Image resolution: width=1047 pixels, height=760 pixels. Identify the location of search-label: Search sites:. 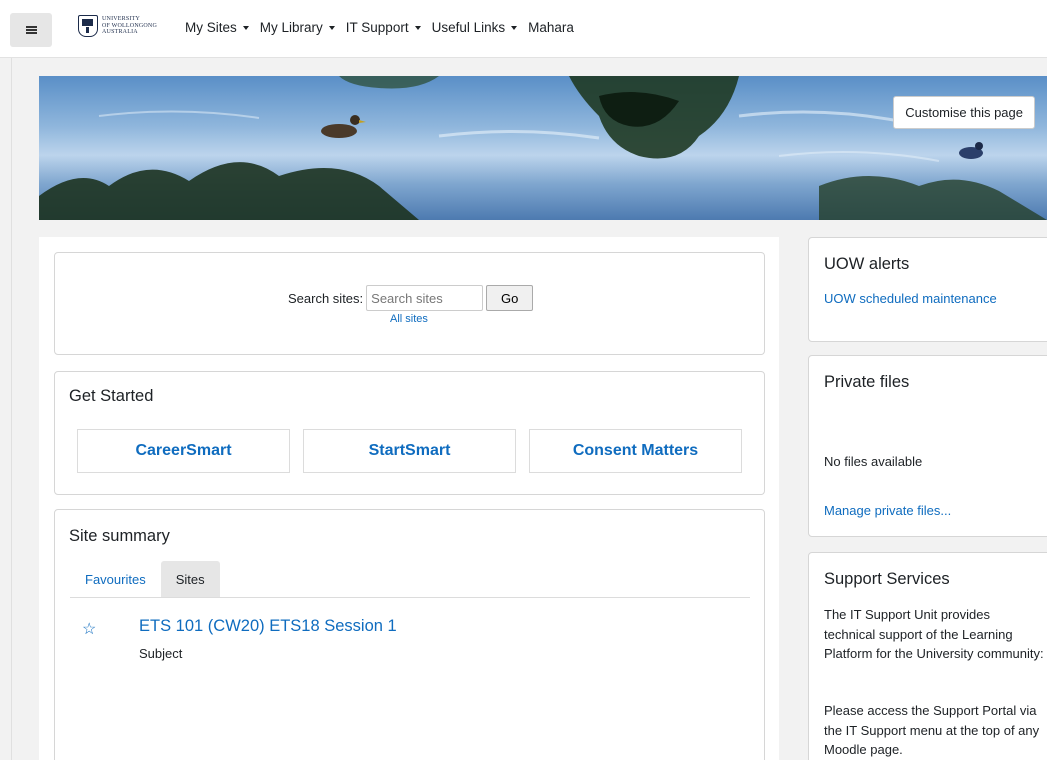
(326, 298).